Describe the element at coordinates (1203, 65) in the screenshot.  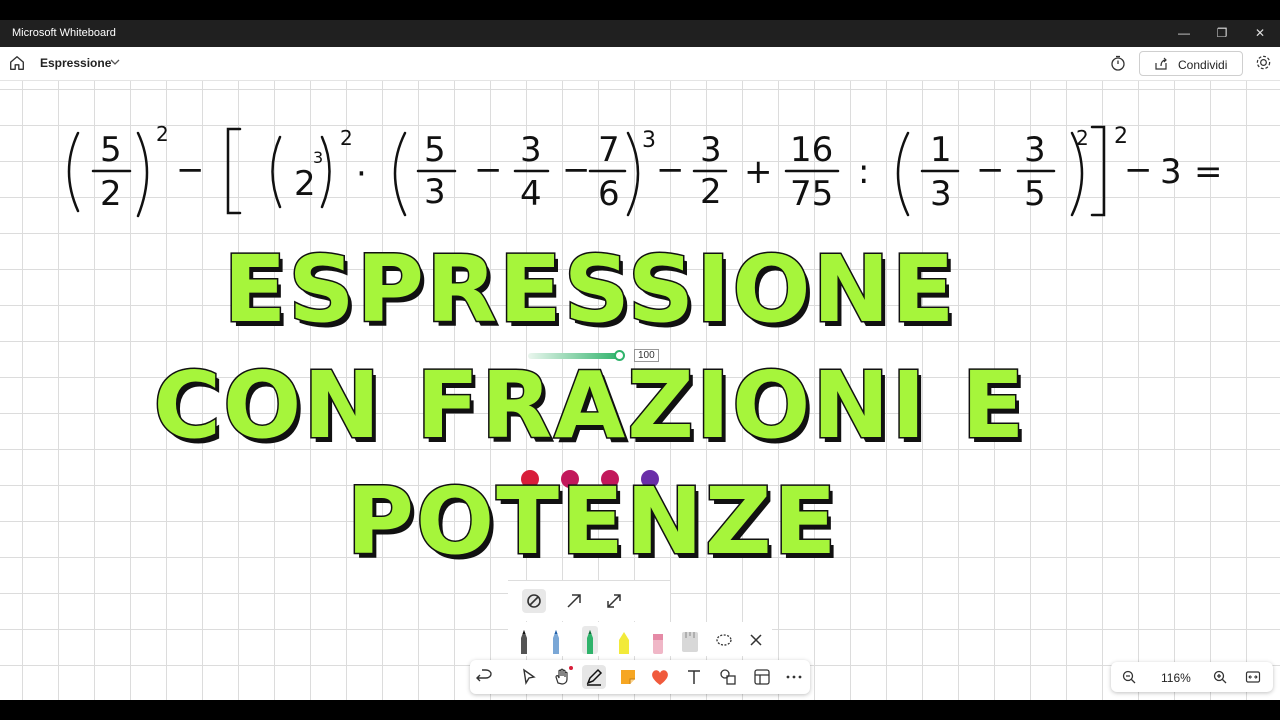
I see `share-label: Condividi` at that location.